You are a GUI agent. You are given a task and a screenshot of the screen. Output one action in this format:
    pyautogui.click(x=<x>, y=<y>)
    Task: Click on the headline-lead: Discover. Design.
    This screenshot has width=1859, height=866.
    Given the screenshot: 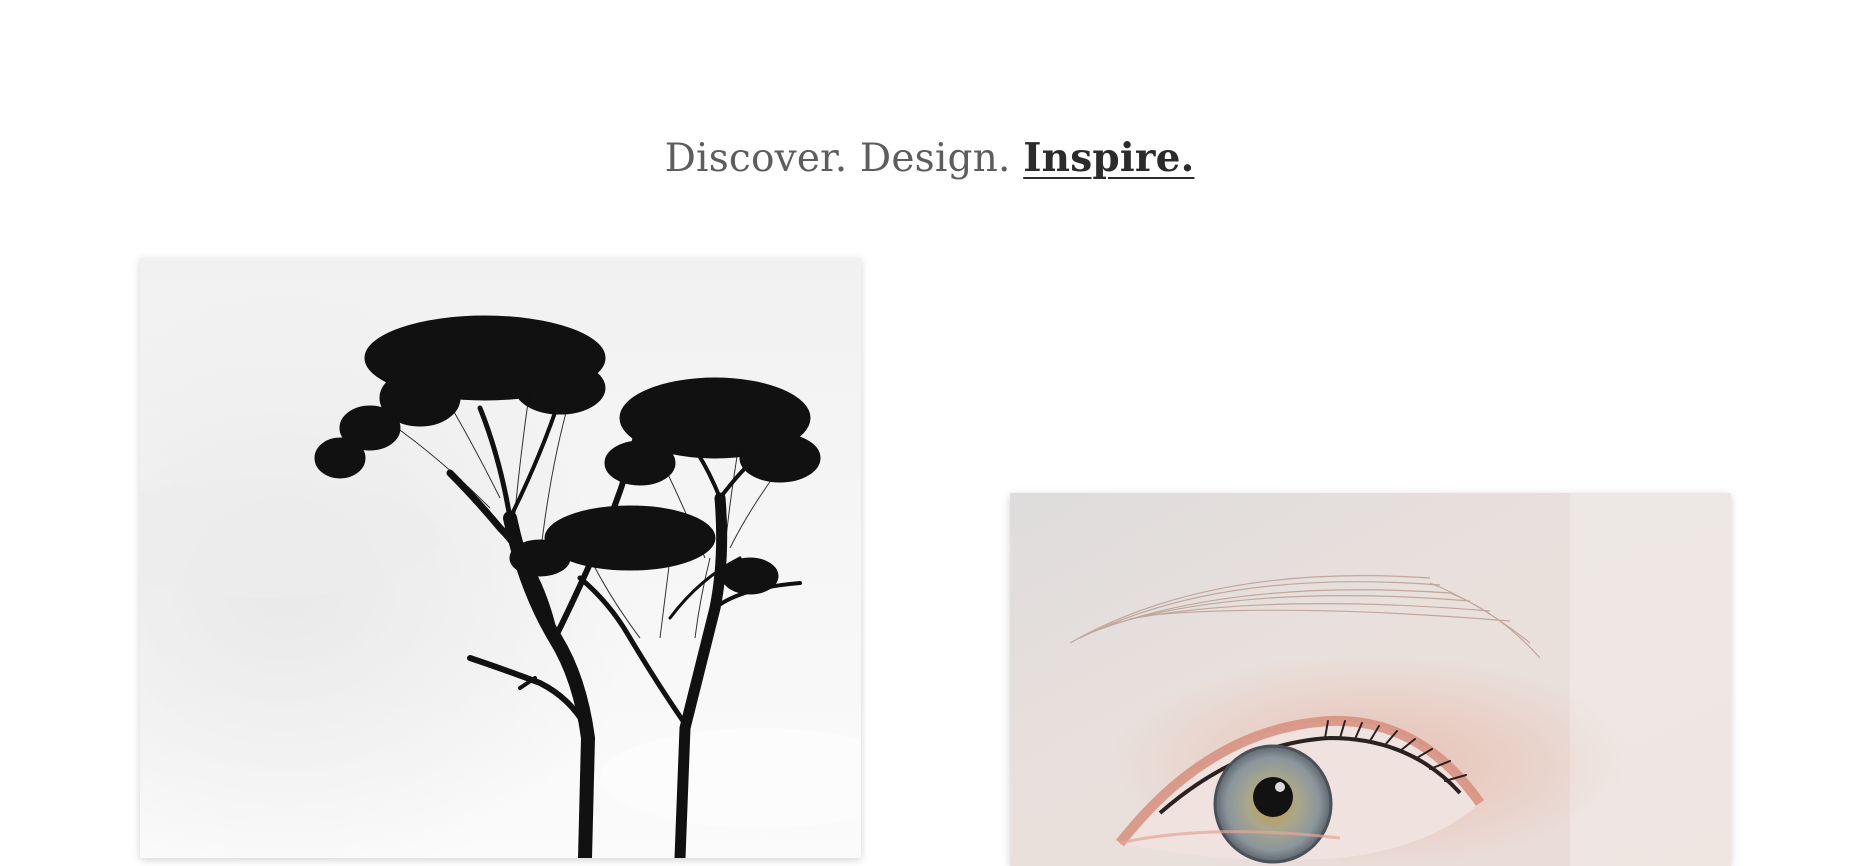 What is the action you would take?
    pyautogui.click(x=844, y=159)
    